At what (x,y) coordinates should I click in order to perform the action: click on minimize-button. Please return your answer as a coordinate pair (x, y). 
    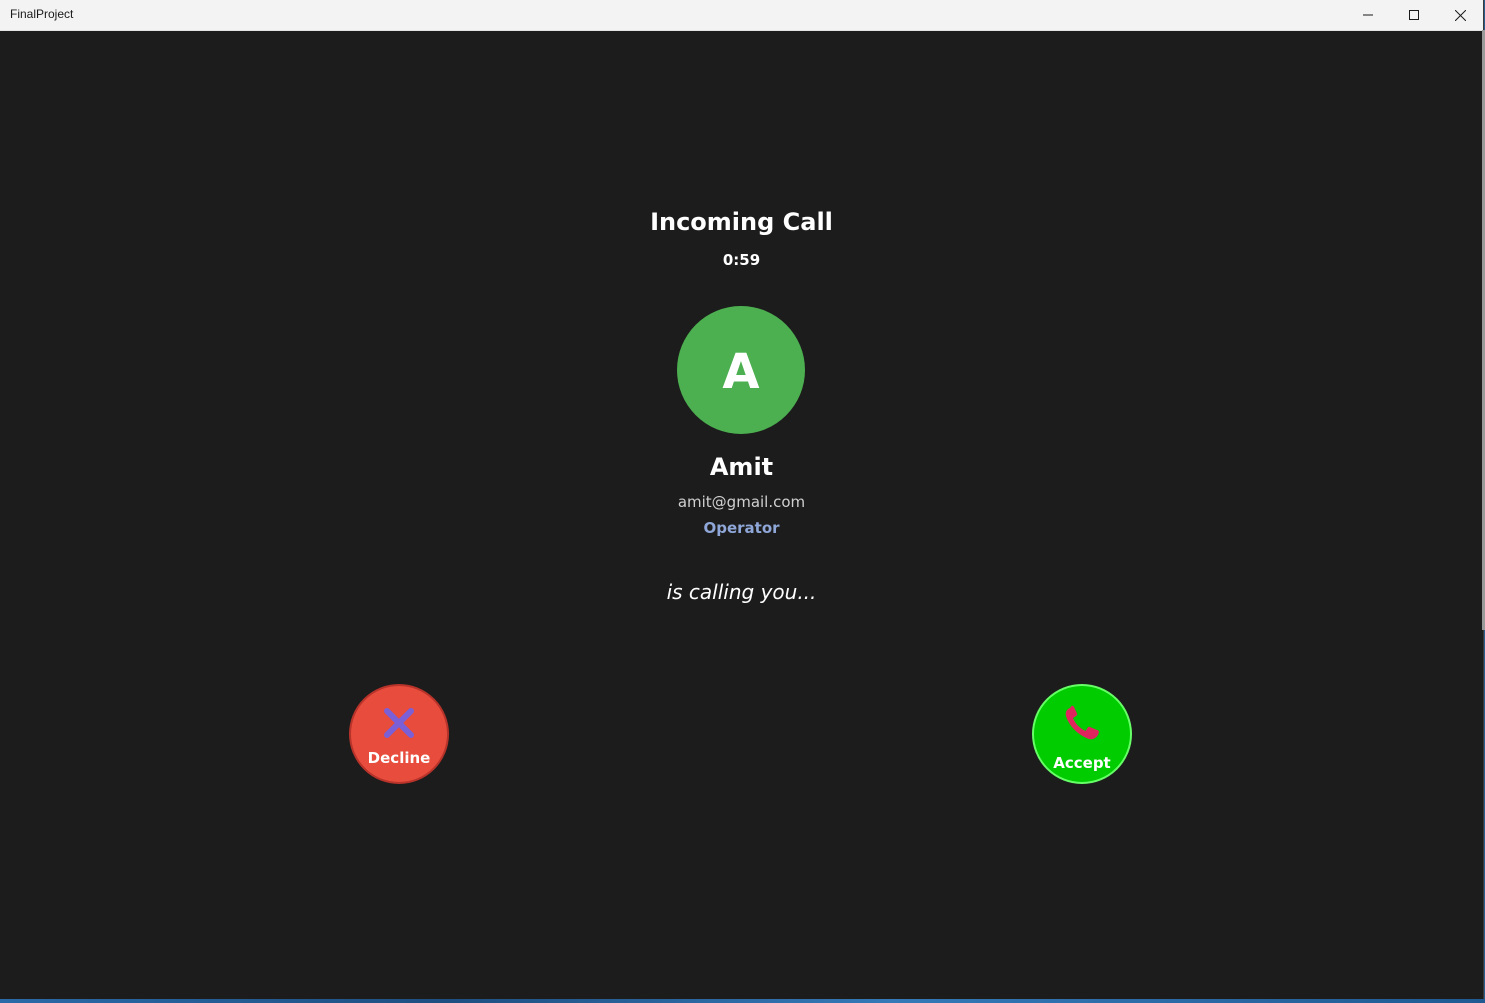
    Looking at the image, I should click on (1368, 15).